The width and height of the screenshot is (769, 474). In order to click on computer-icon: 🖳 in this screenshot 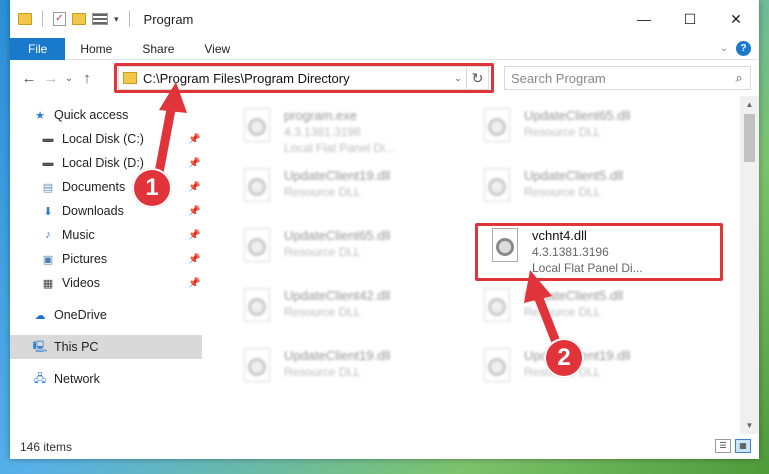, I will do `click(40, 346)`.